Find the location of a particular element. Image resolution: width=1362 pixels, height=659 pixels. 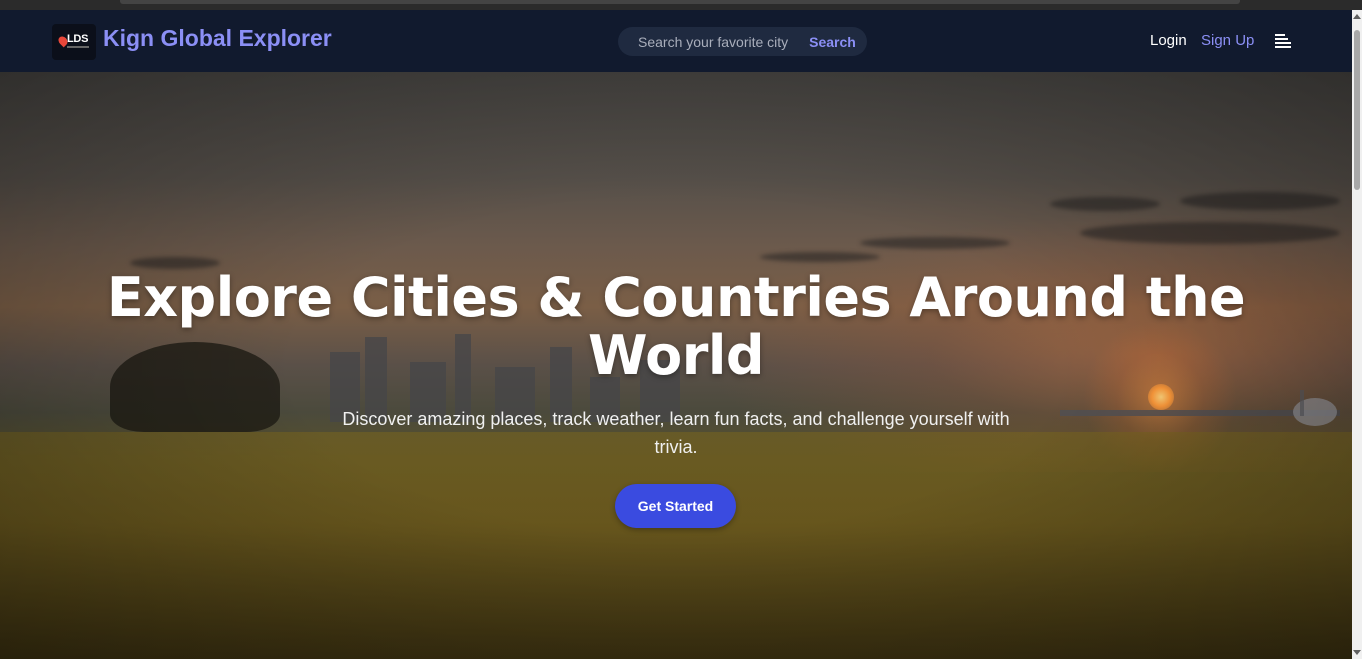

search-button: Search is located at coordinates (832, 41).